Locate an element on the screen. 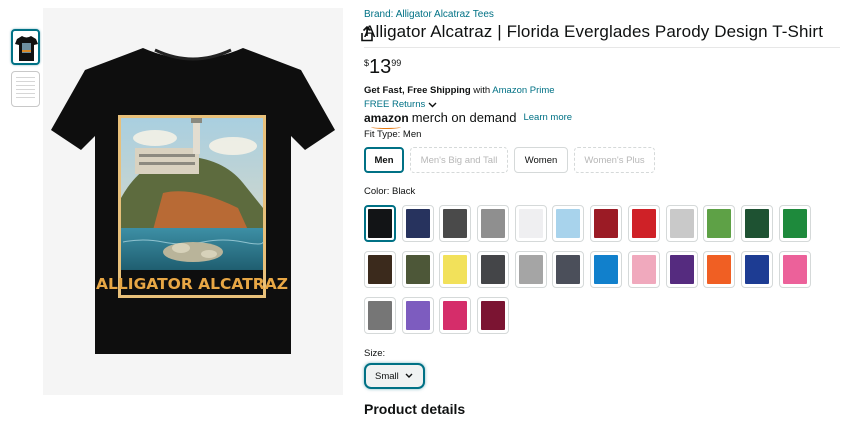 The width and height of the screenshot is (860, 423). size-selected-value: Small is located at coordinates (387, 376).